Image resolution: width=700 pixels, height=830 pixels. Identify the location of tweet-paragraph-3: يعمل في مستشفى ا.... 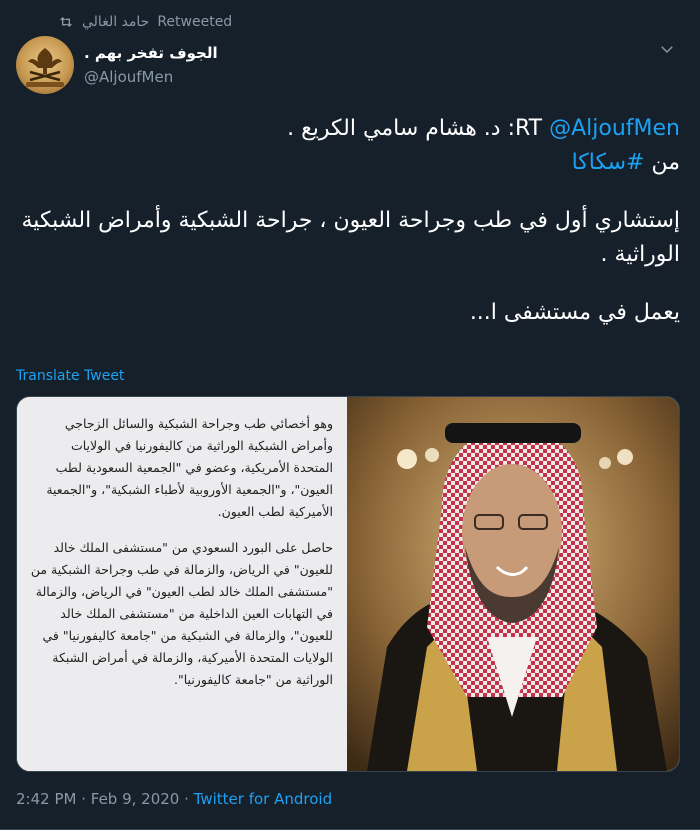
(574, 312).